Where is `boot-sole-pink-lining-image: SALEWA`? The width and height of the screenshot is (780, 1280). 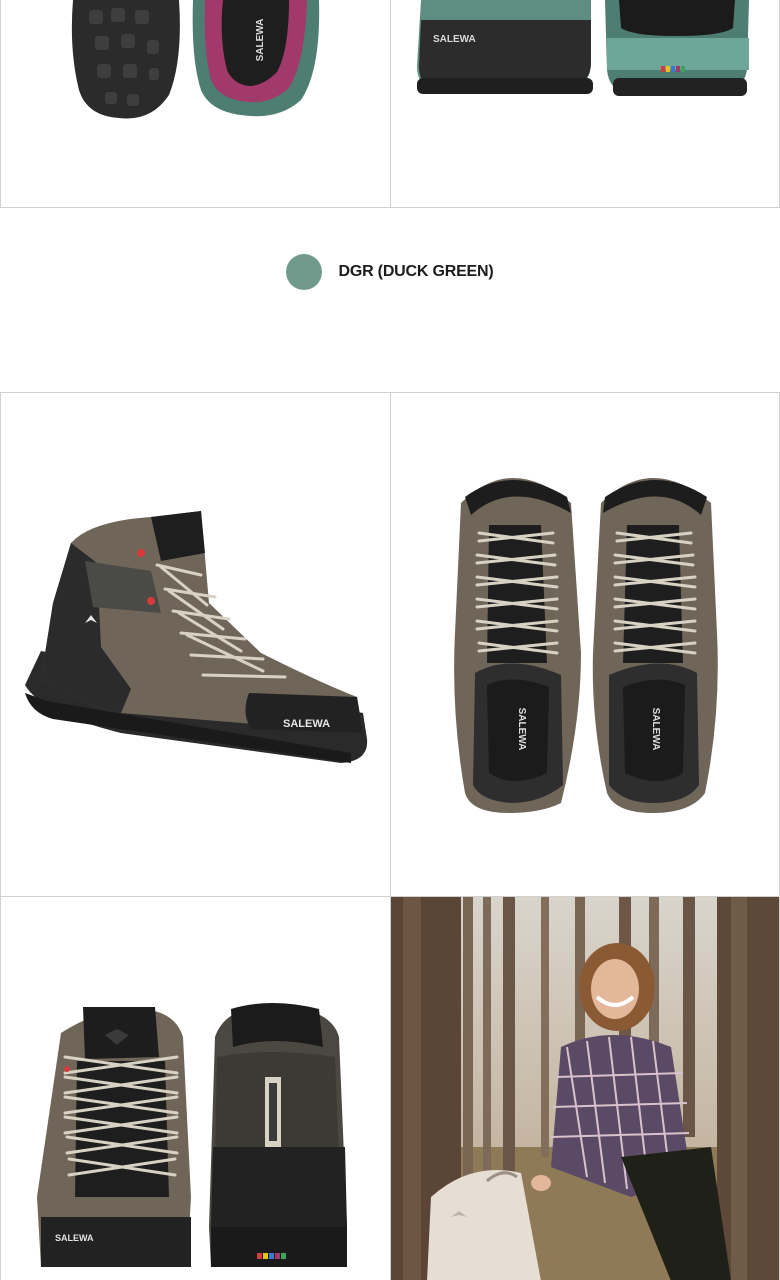
boot-sole-pink-lining-image: SALEWA is located at coordinates (195, 59).